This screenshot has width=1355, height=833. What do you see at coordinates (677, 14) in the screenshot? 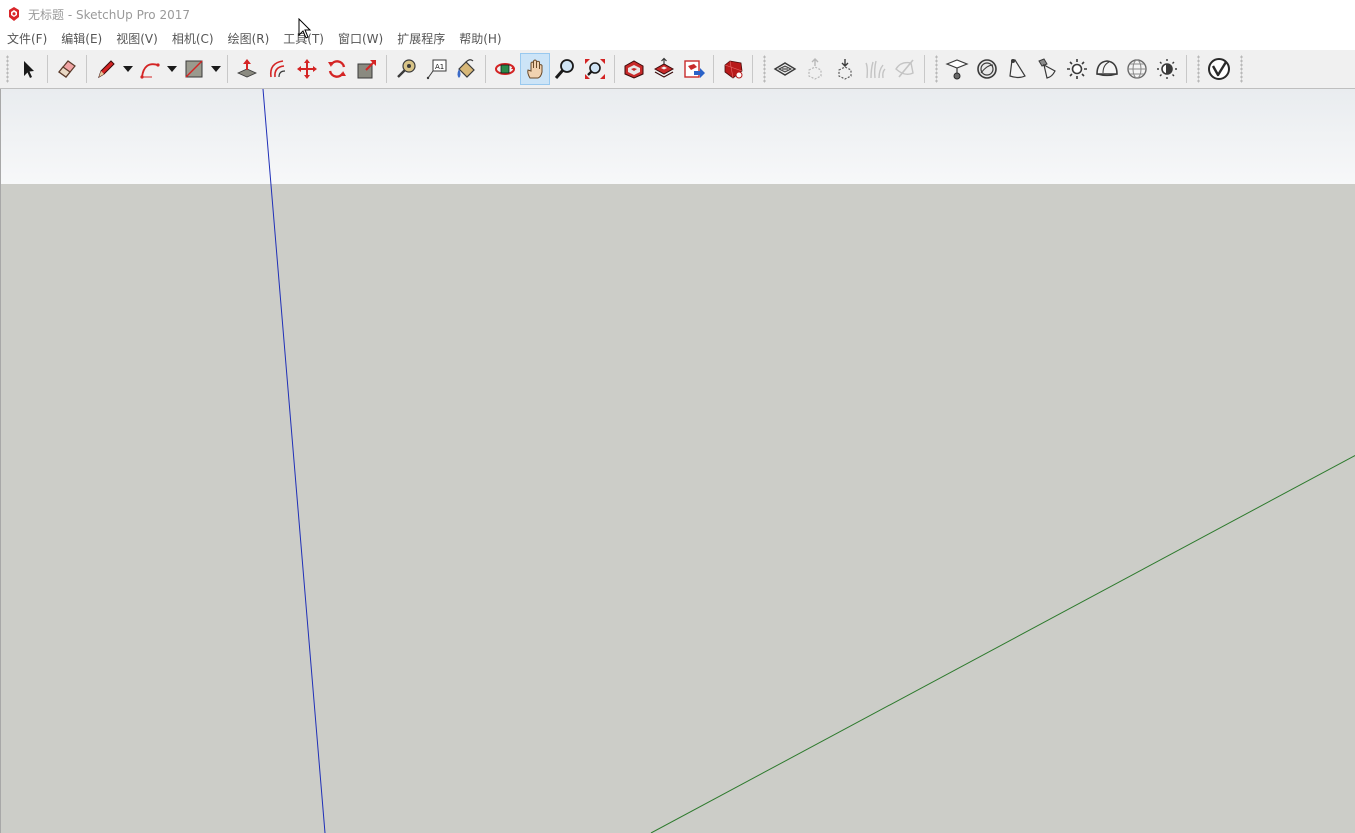
I see `title-bar: 无标题 - SketchUp Pro 2017` at bounding box center [677, 14].